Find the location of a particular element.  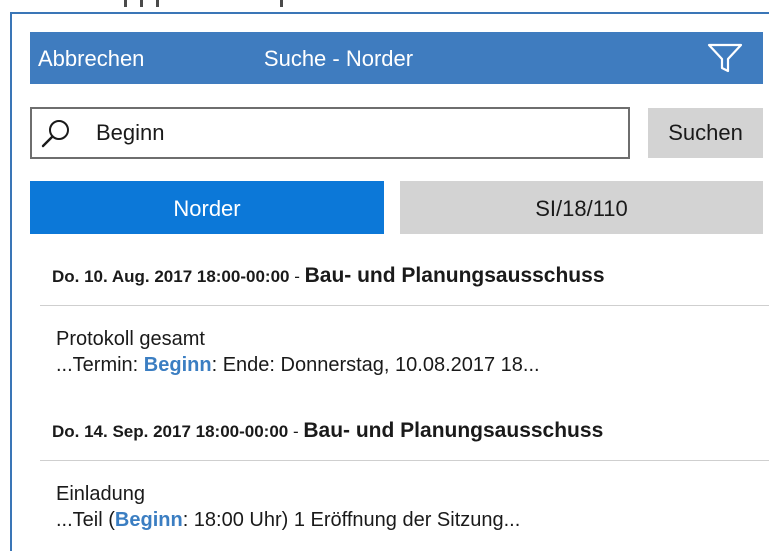

search-field is located at coordinates (330, 133).